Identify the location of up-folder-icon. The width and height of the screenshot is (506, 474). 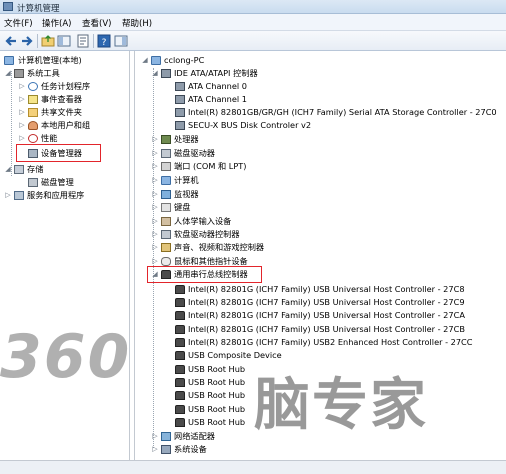
(48, 41).